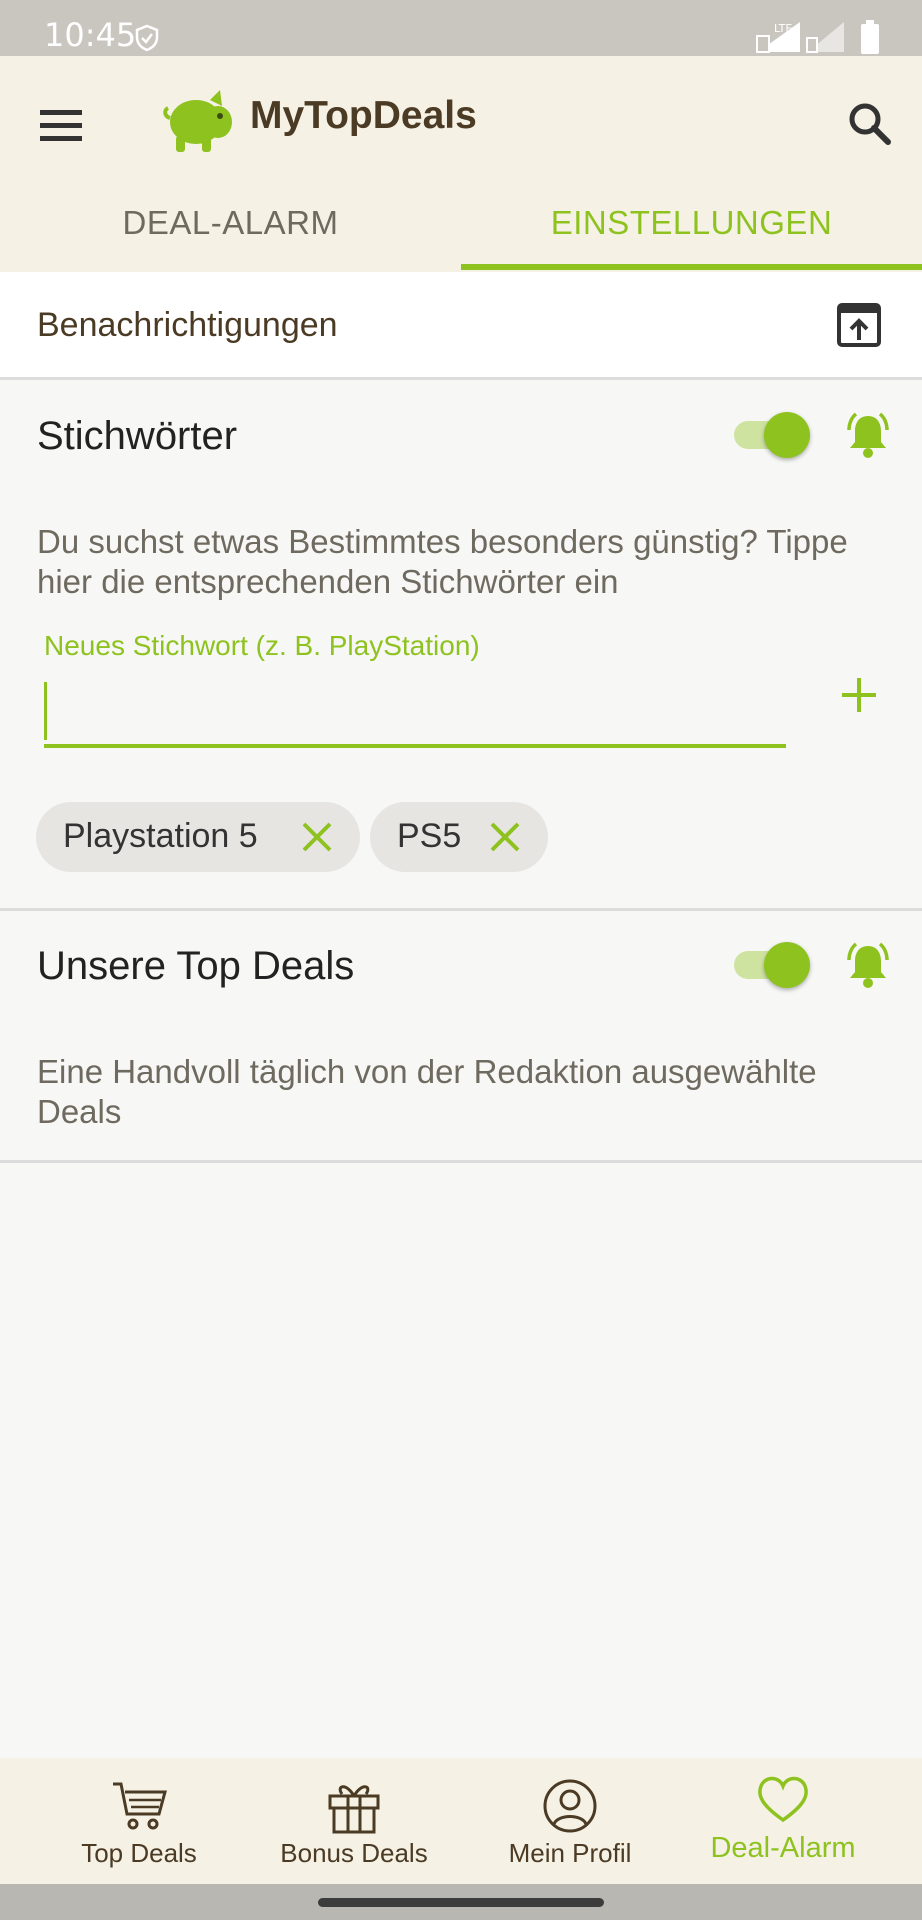  I want to click on nav-top-deals: Top Deals, so click(139, 1821).